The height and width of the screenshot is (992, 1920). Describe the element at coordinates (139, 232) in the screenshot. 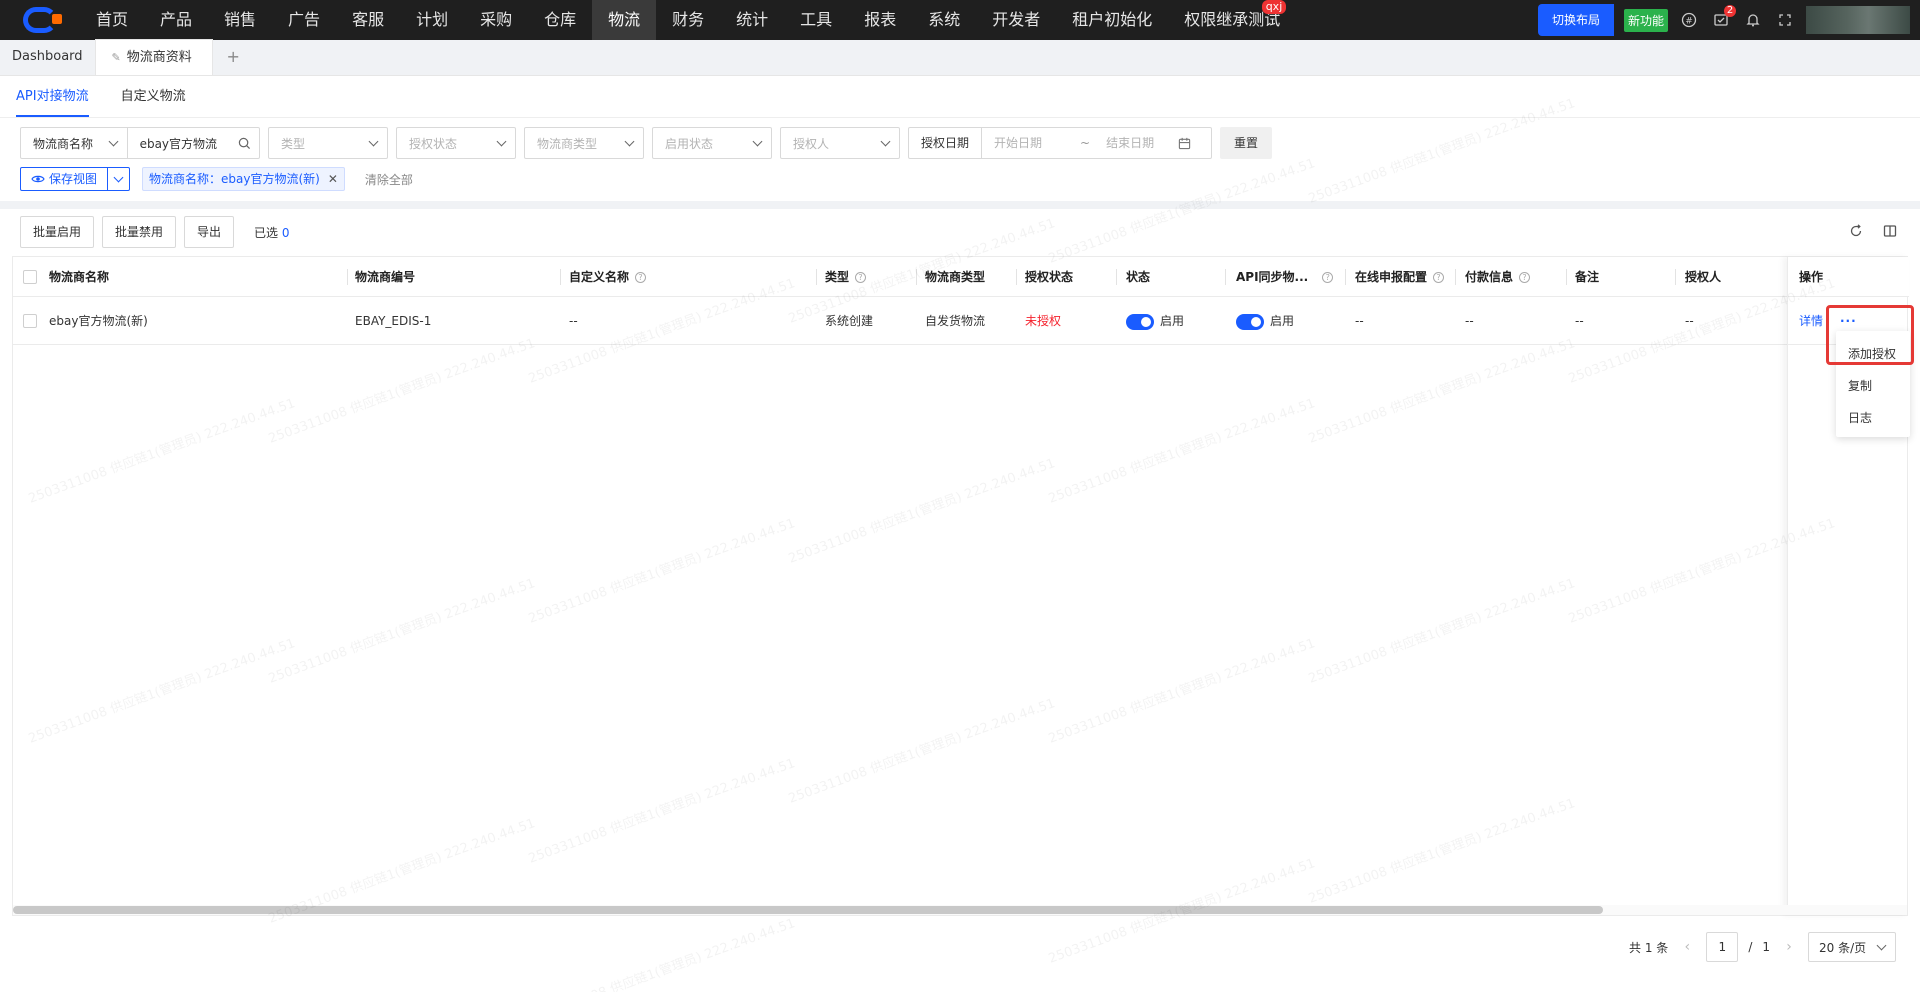

I see `batch-disable-button: 批量禁用` at that location.